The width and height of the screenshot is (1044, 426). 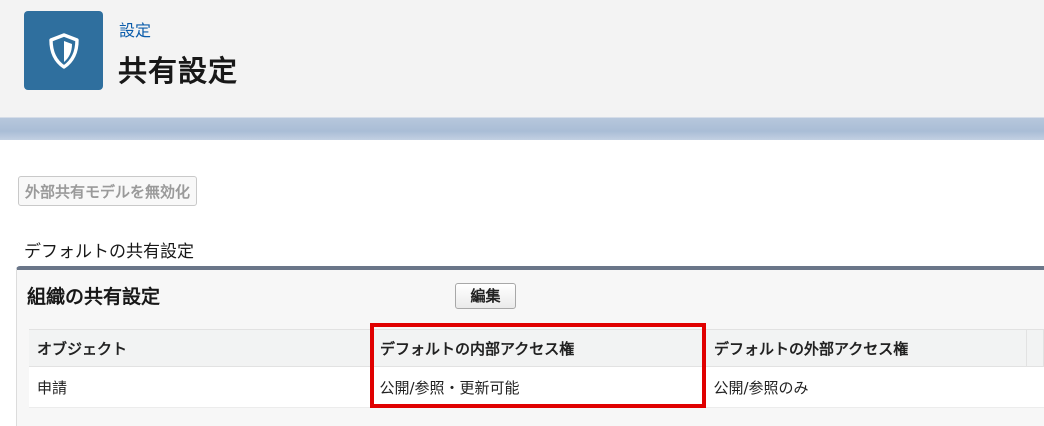 What do you see at coordinates (866, 348) in the screenshot?
I see `column-header-external-access: デフォルトの外部アクセス権` at bounding box center [866, 348].